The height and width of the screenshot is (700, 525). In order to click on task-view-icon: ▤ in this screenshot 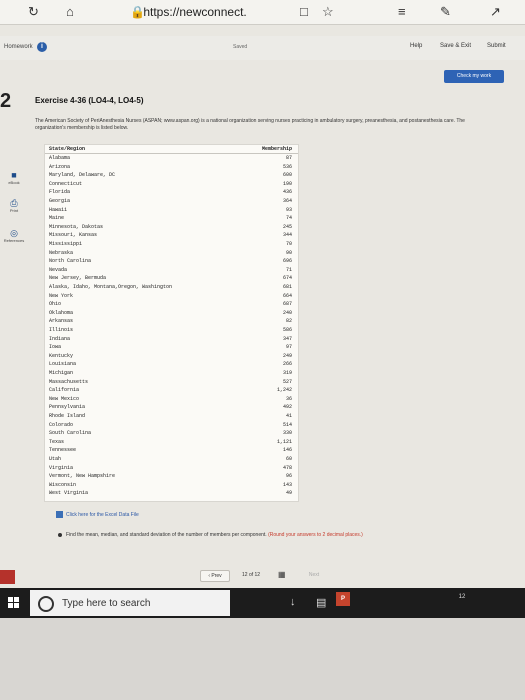, I will do `click(321, 602)`.